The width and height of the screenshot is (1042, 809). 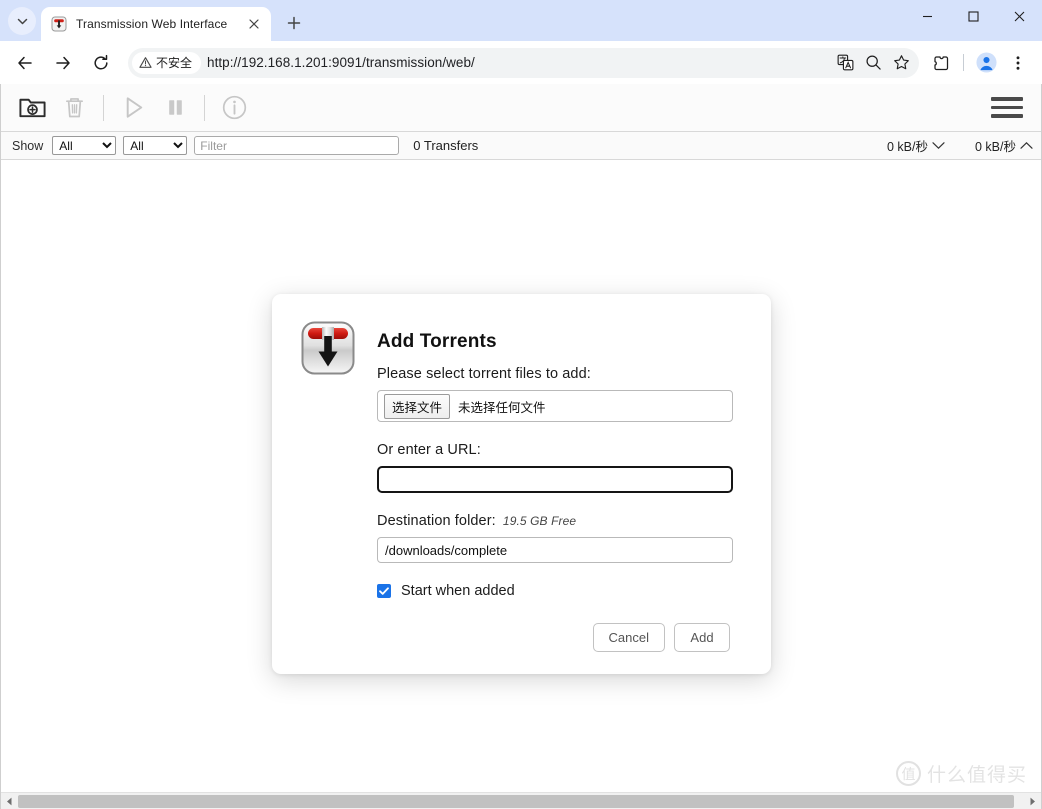 I want to click on scroll-left-button, so click(x=9, y=801).